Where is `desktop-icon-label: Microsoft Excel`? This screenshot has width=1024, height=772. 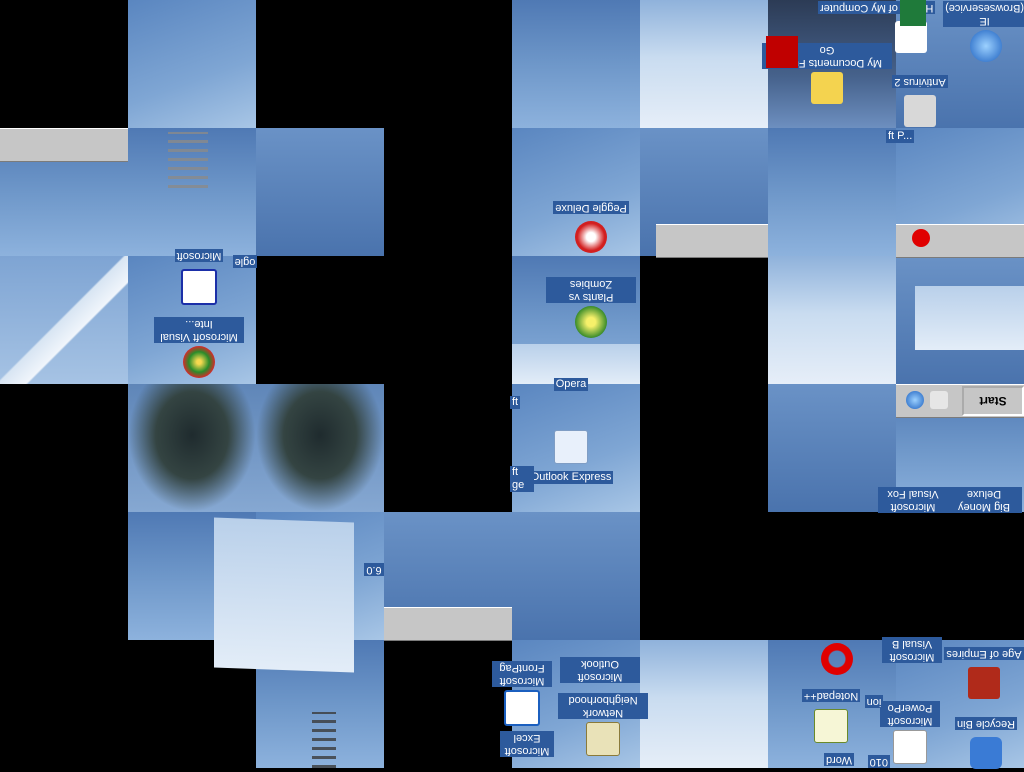 desktop-icon-label: Microsoft Excel is located at coordinates (527, 744).